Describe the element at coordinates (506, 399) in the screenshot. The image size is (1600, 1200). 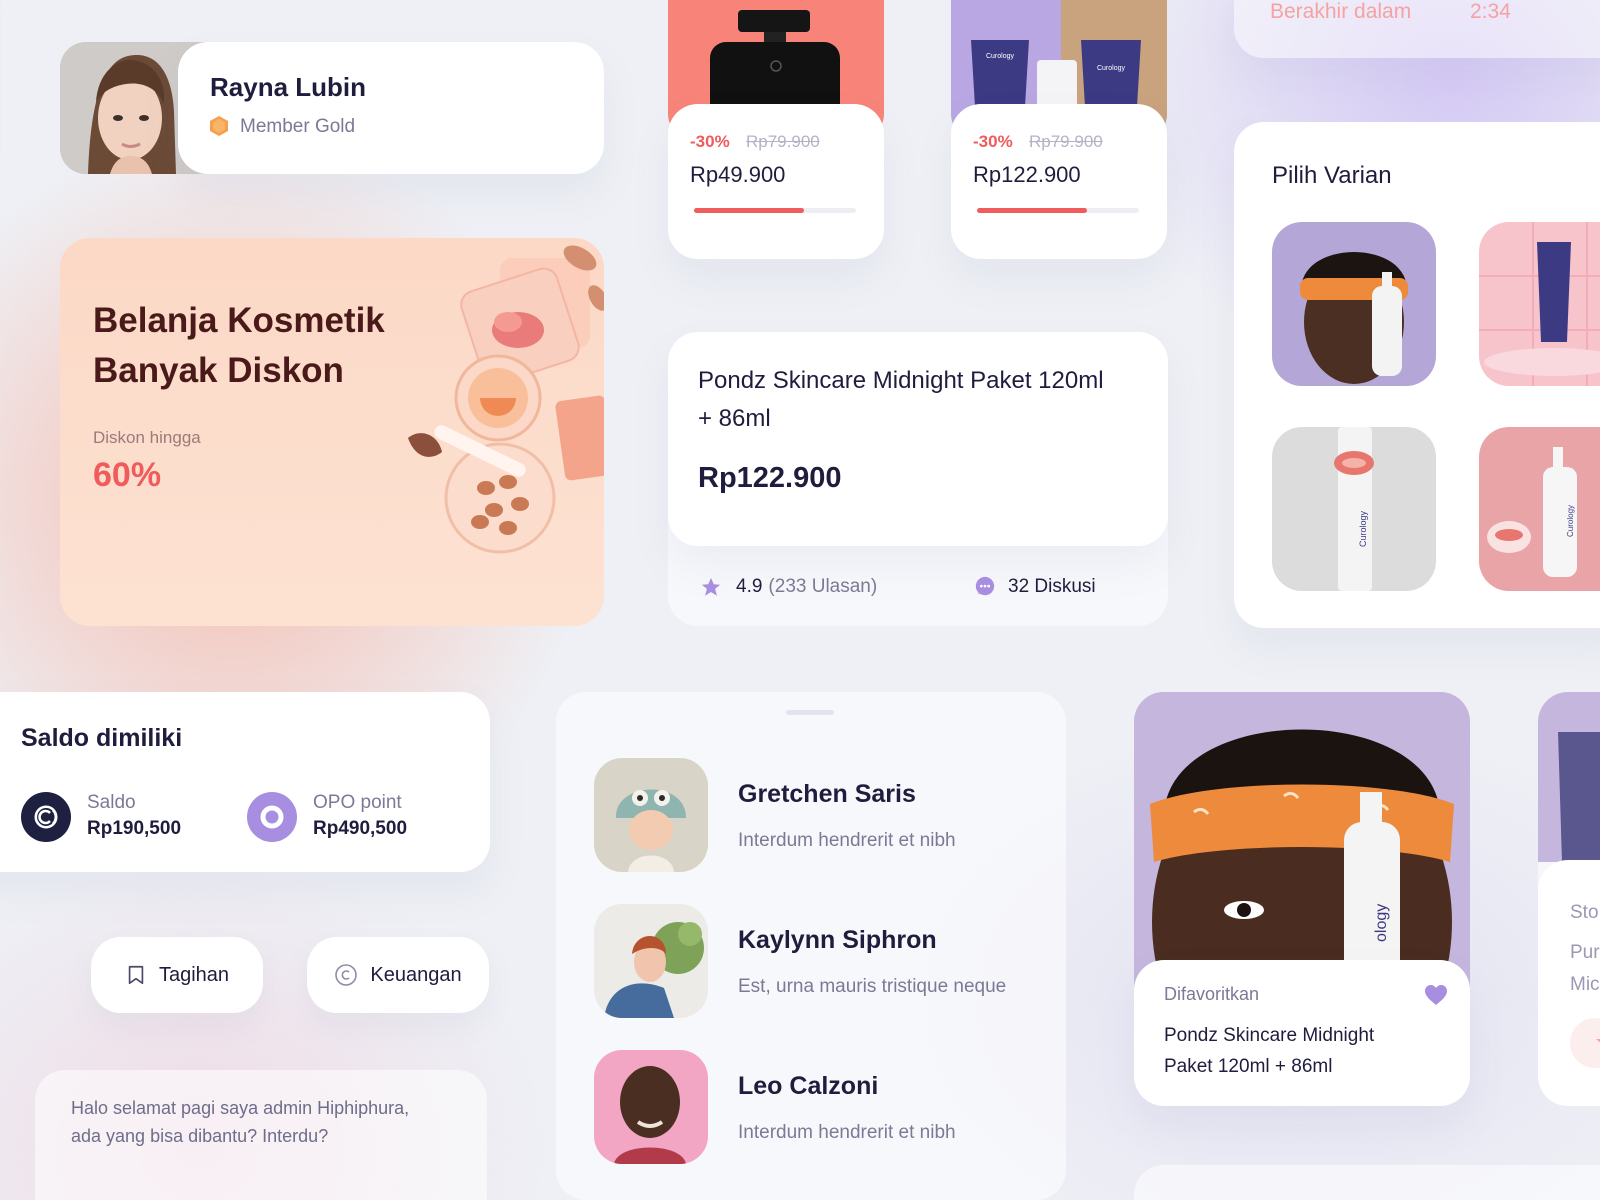
I see `cosmetics-illustration` at that location.